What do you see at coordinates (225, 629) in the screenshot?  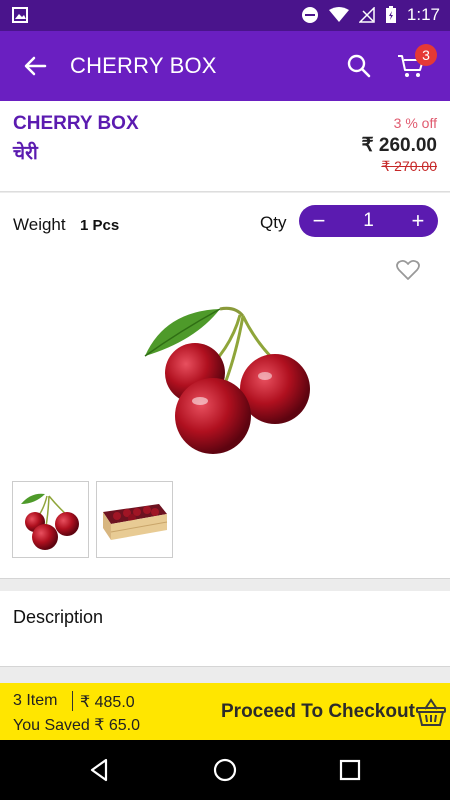 I see `description-section: Description` at bounding box center [225, 629].